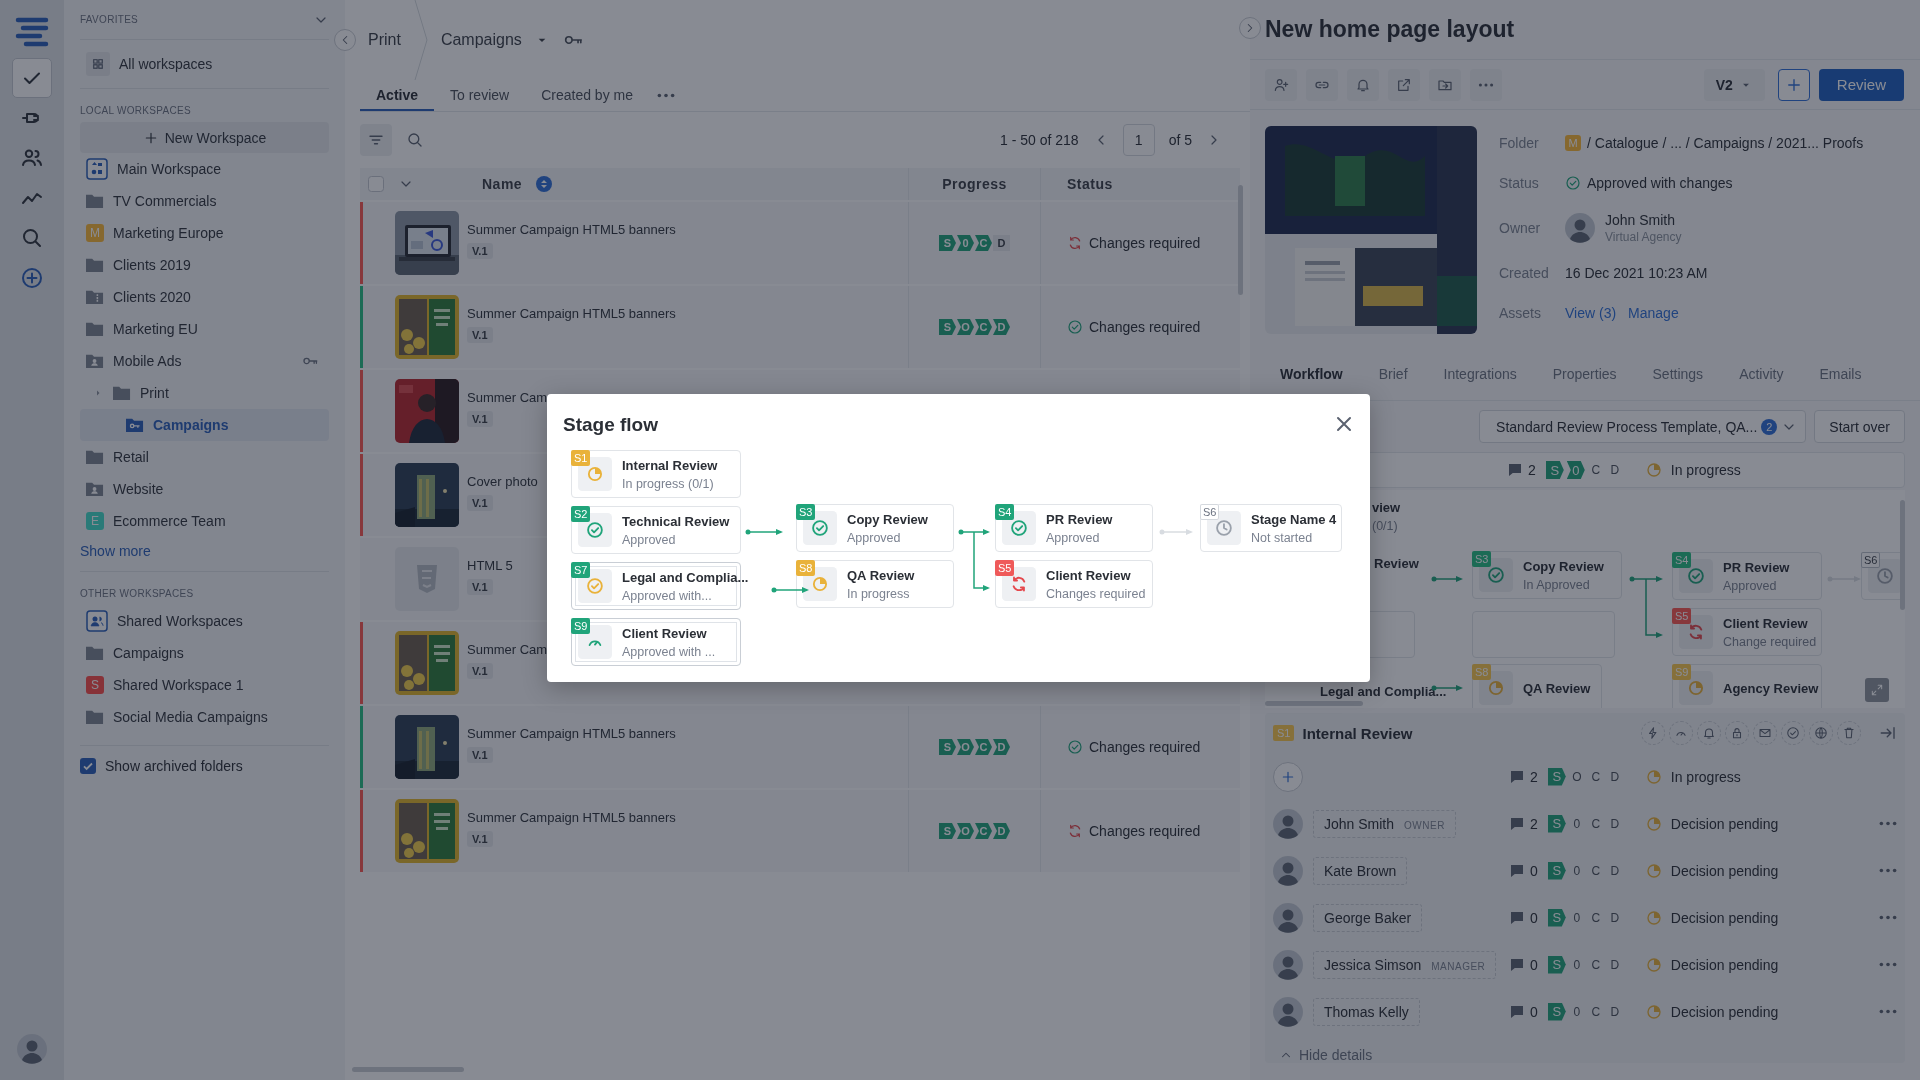  Describe the element at coordinates (1336, 1055) in the screenshot. I see `hide-details-link: Hide details` at that location.